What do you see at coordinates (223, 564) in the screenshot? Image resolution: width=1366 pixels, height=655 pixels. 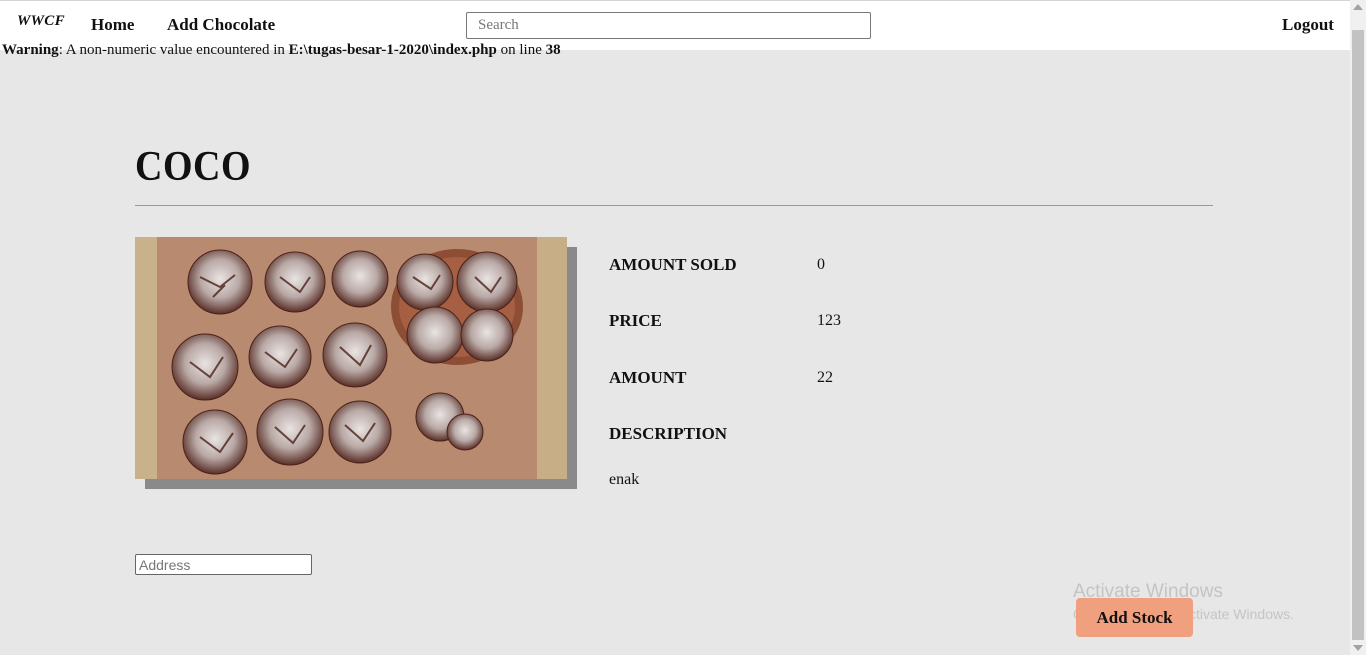 I see `address-input` at bounding box center [223, 564].